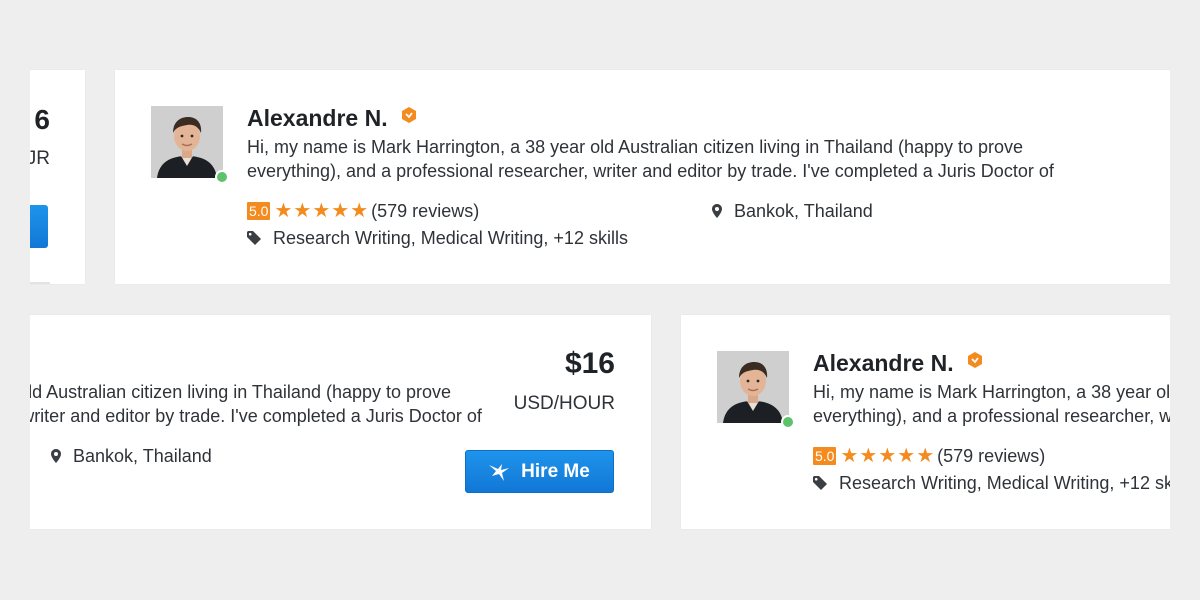 Image resolution: width=1200 pixels, height=600 pixels. I want to click on price-unit: JR, so click(40, 158).